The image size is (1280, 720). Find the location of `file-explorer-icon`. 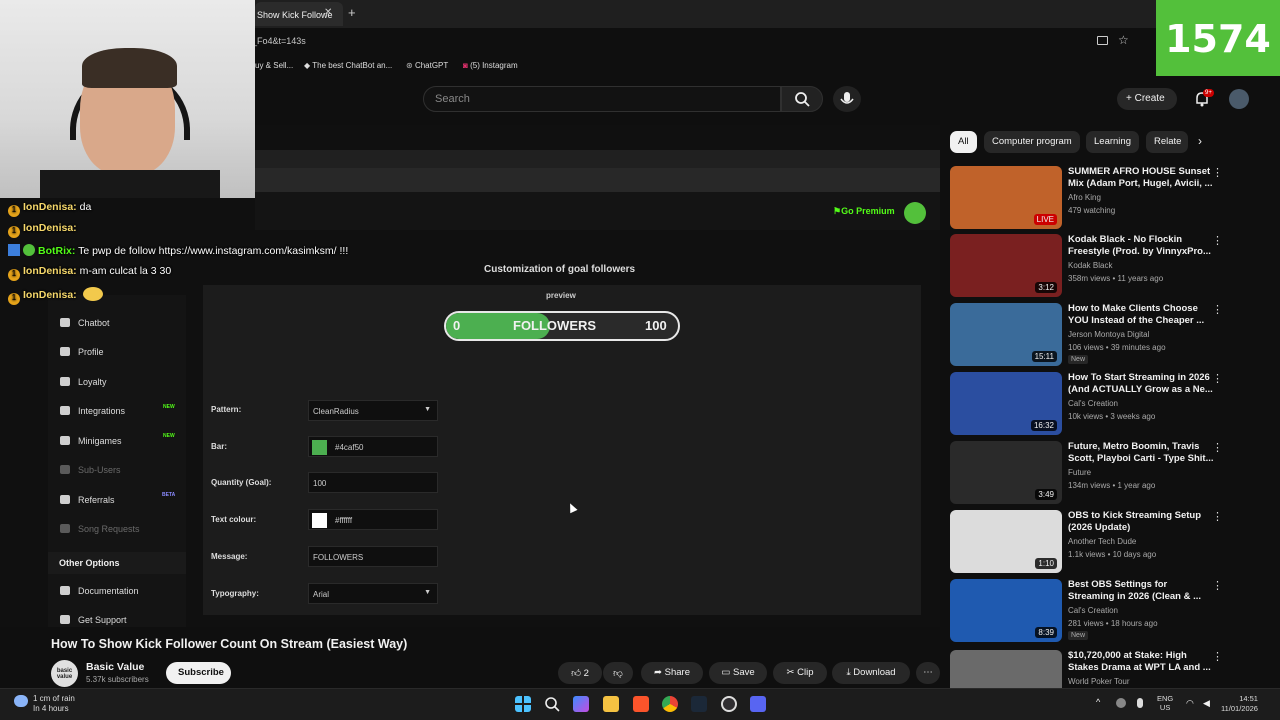

file-explorer-icon is located at coordinates (611, 704).